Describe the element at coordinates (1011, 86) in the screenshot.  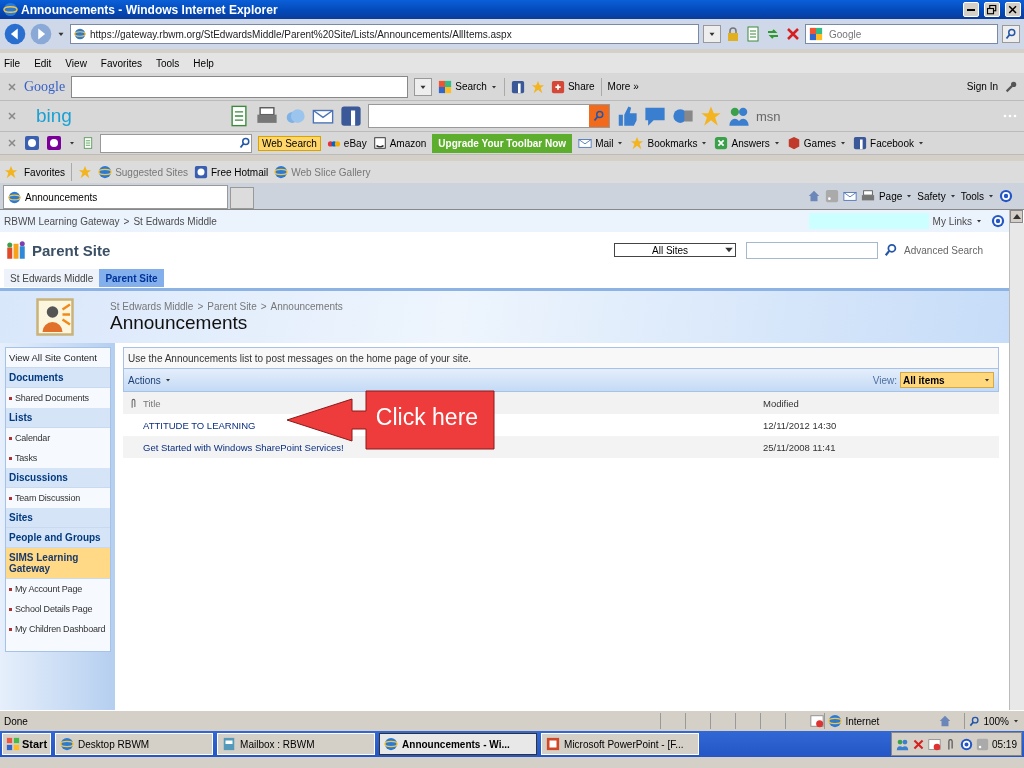
I see `wrench-icon` at that location.